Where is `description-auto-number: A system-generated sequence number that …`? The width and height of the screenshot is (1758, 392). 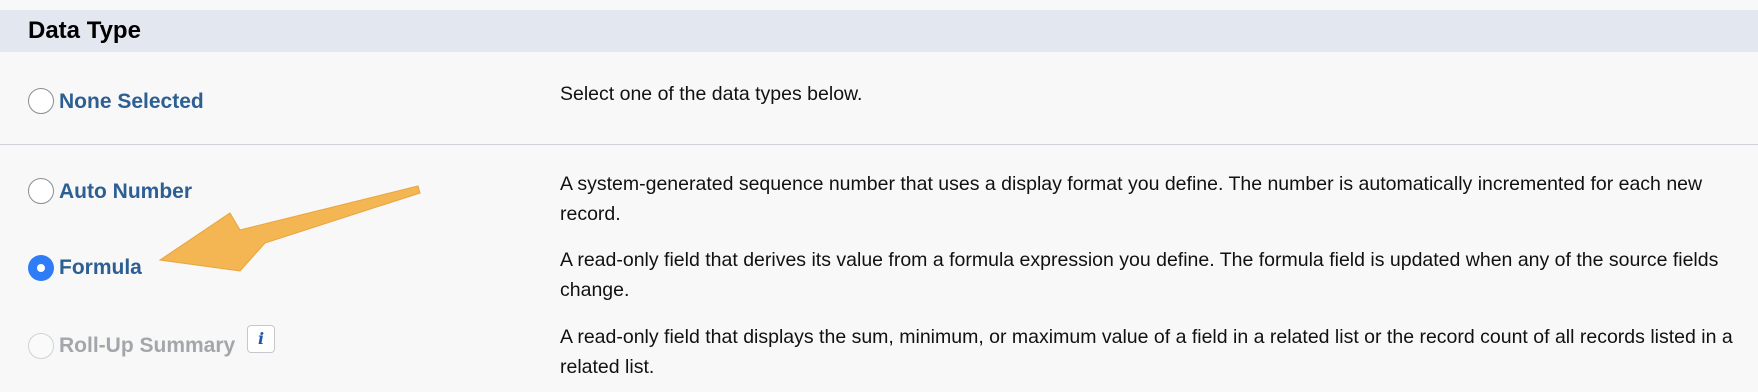
description-auto-number: A system-generated sequence number that … is located at coordinates (1131, 199).